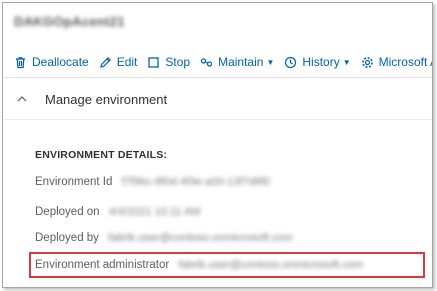  What do you see at coordinates (74, 182) in the screenshot?
I see `environment-id-label: Environment Id` at bounding box center [74, 182].